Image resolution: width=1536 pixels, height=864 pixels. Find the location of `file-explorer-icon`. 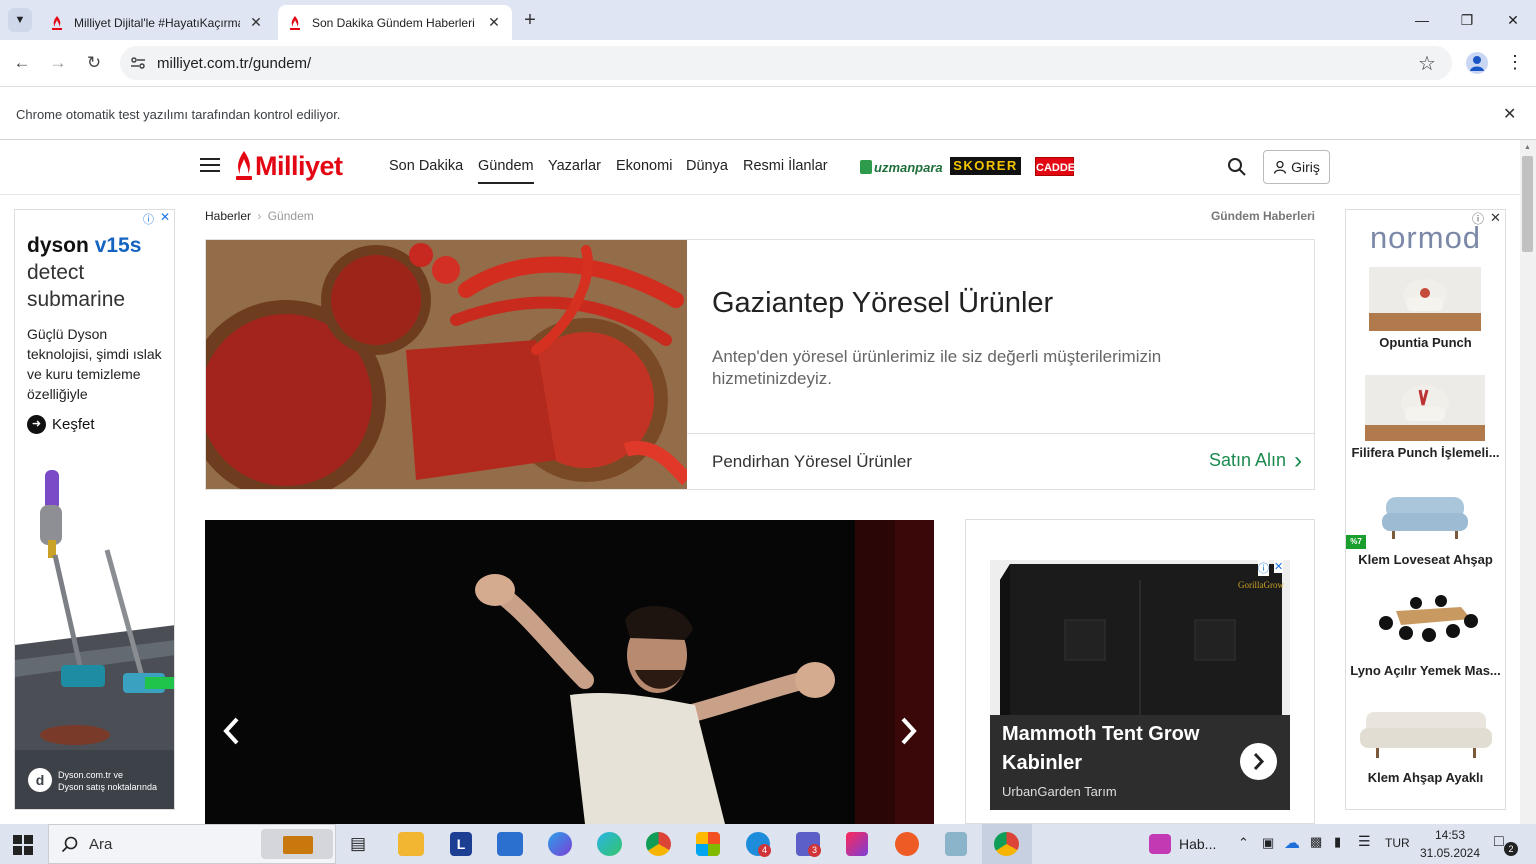

file-explorer-icon is located at coordinates (411, 844).